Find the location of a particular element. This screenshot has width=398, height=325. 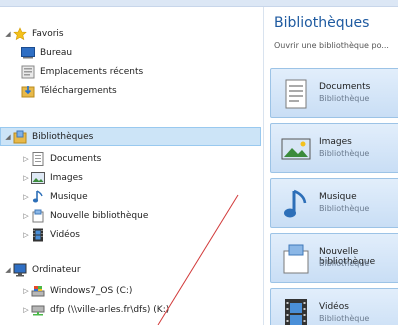

library-tile-images: Images Bibliothèque is located at coordinates (334, 148).